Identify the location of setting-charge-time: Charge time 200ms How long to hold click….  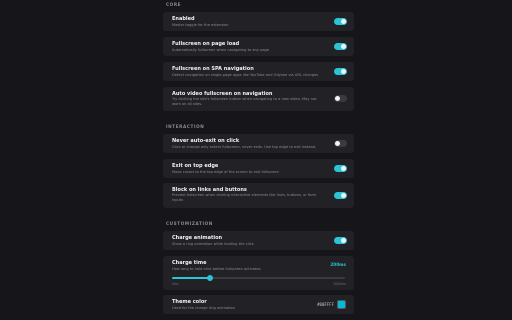
(258, 273).